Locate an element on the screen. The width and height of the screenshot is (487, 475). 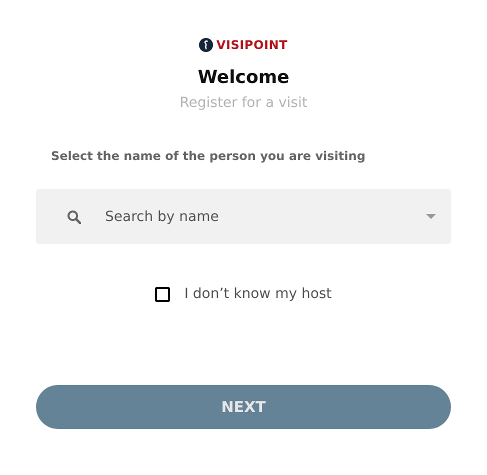
checkbox is located at coordinates (162, 294).